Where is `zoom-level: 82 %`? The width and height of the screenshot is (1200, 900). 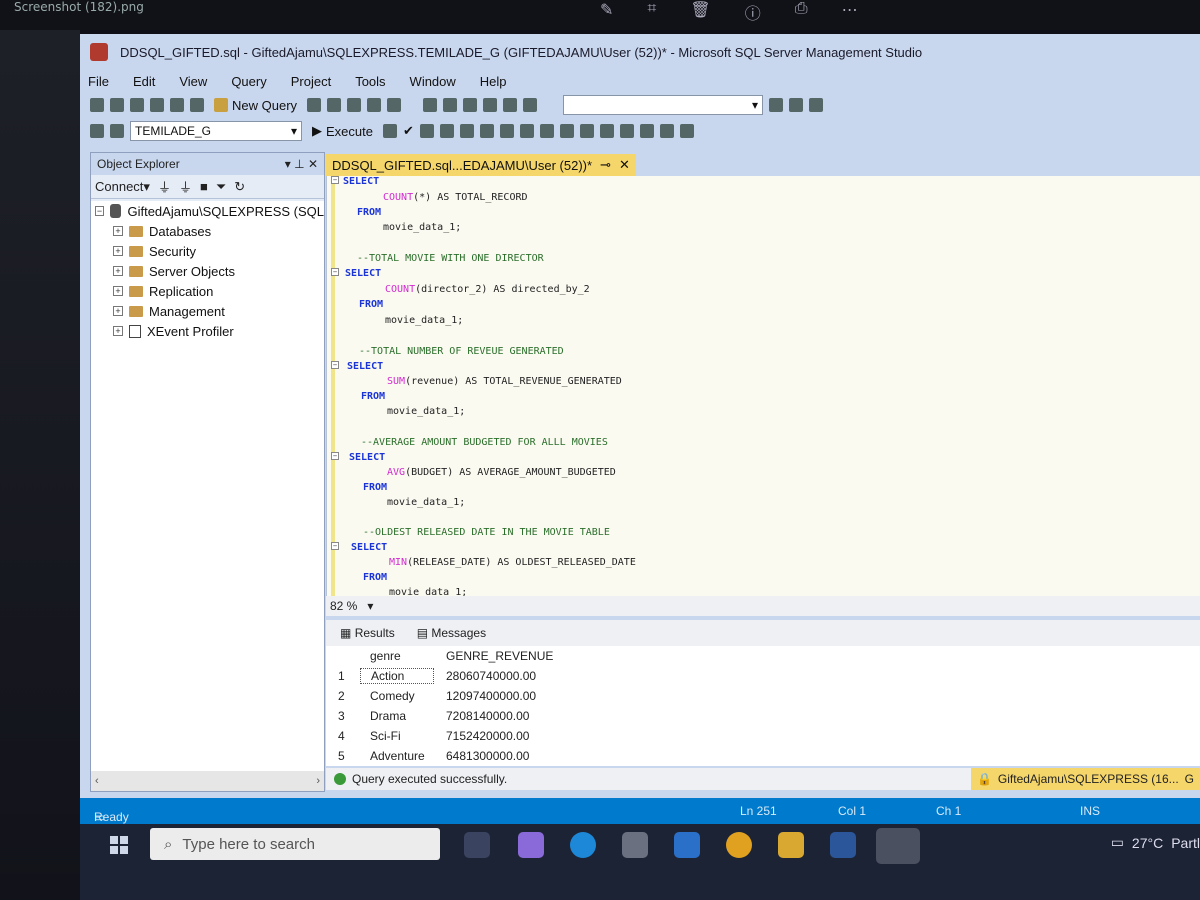 zoom-level: 82 % is located at coordinates (343, 606).